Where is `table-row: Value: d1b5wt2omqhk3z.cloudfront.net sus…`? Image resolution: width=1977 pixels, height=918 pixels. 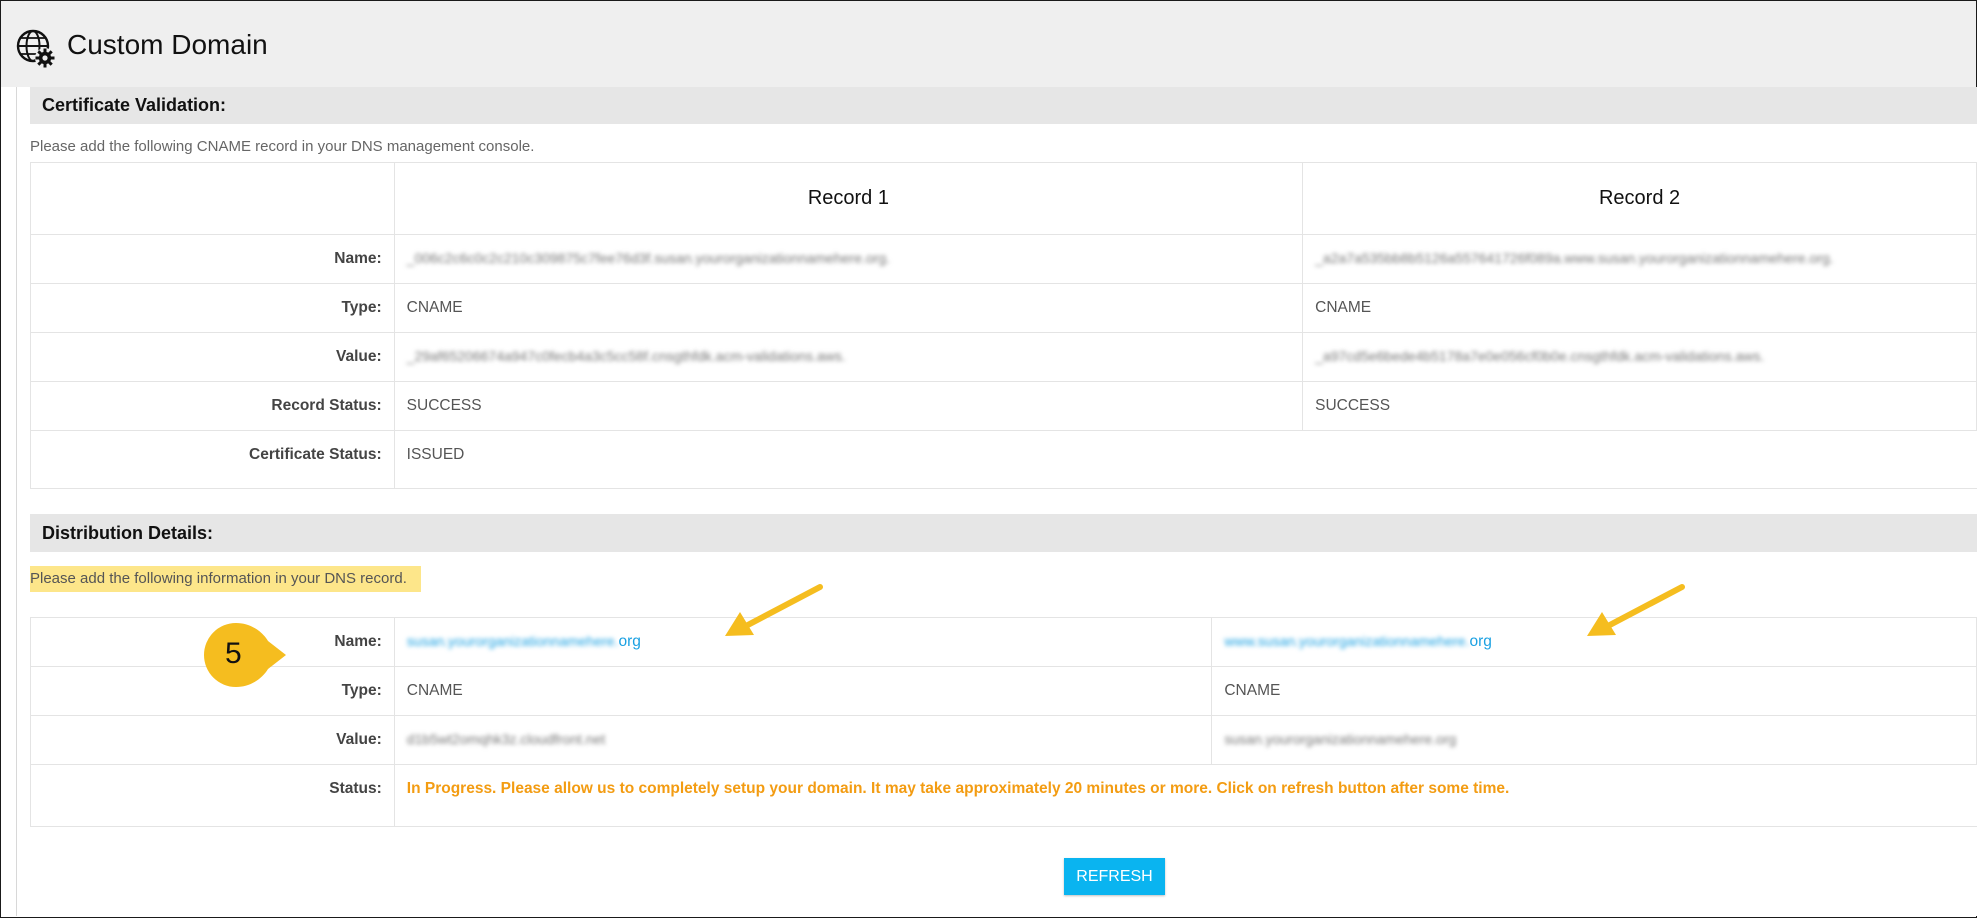 table-row: Value: d1b5wt2omqhk3z.cloudfront.net sus… is located at coordinates (1003, 740).